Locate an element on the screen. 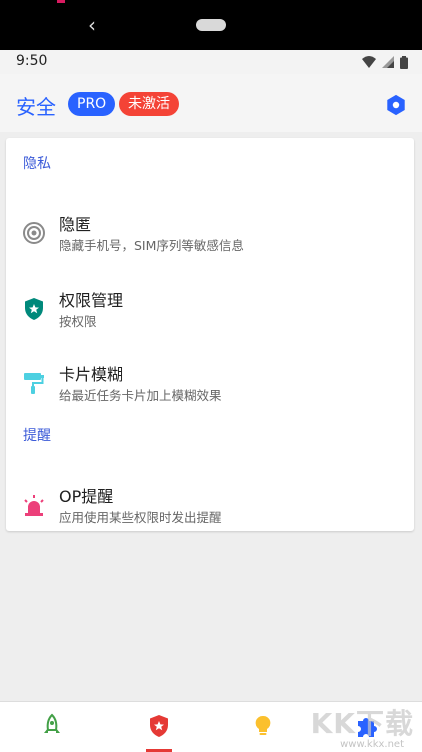 The height and width of the screenshot is (752, 422). battery-icon is located at coordinates (404, 62).